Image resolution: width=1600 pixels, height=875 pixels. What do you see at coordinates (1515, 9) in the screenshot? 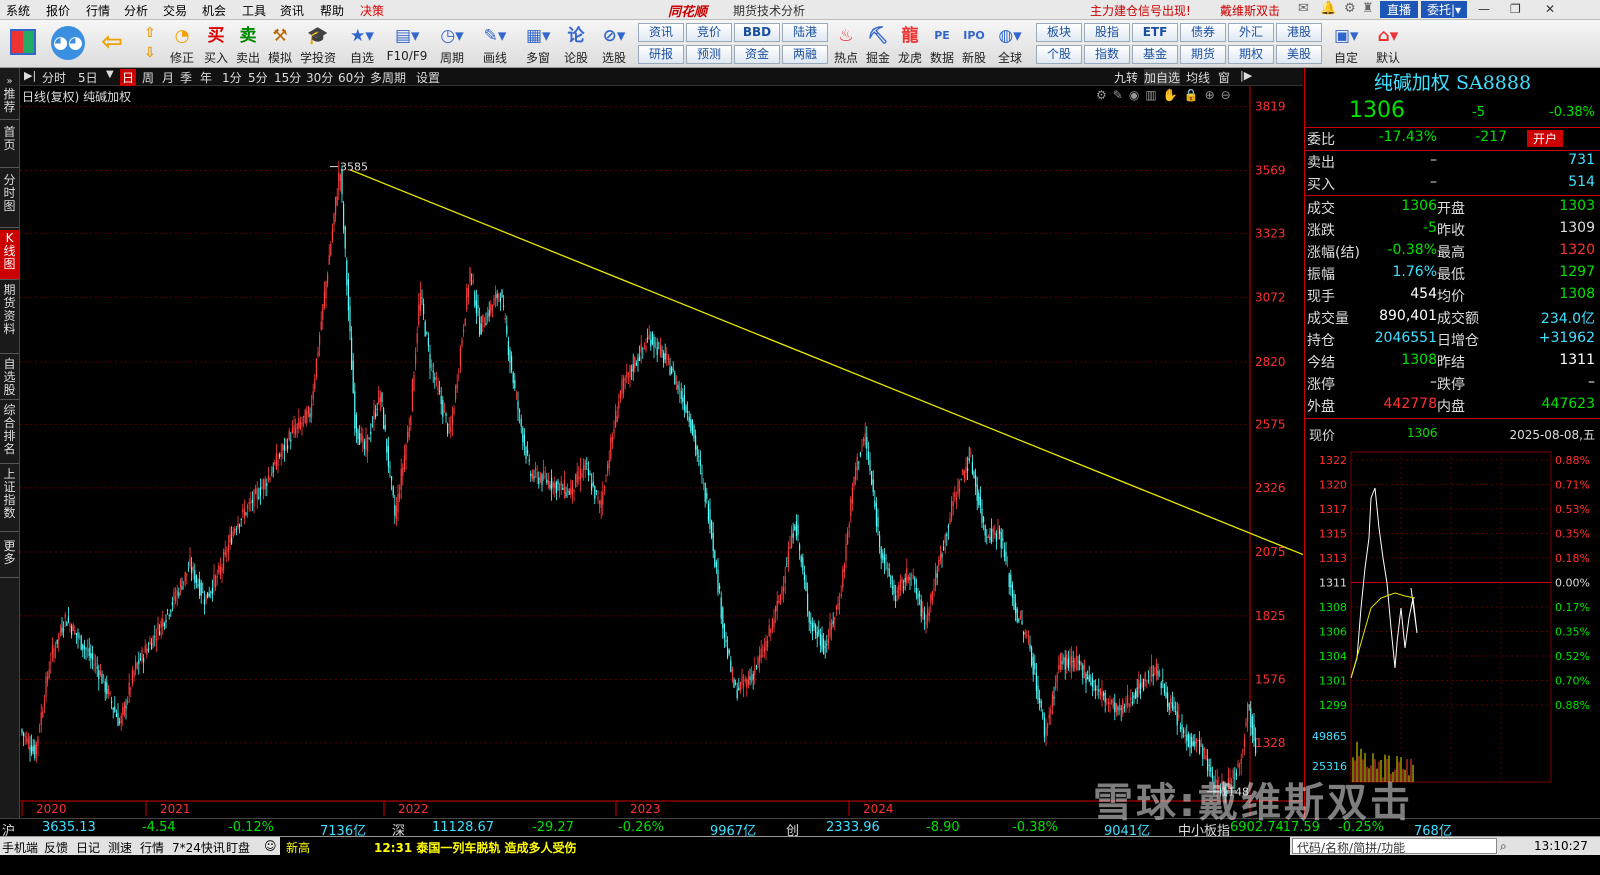
I see `restore-icon: ❐` at bounding box center [1515, 9].